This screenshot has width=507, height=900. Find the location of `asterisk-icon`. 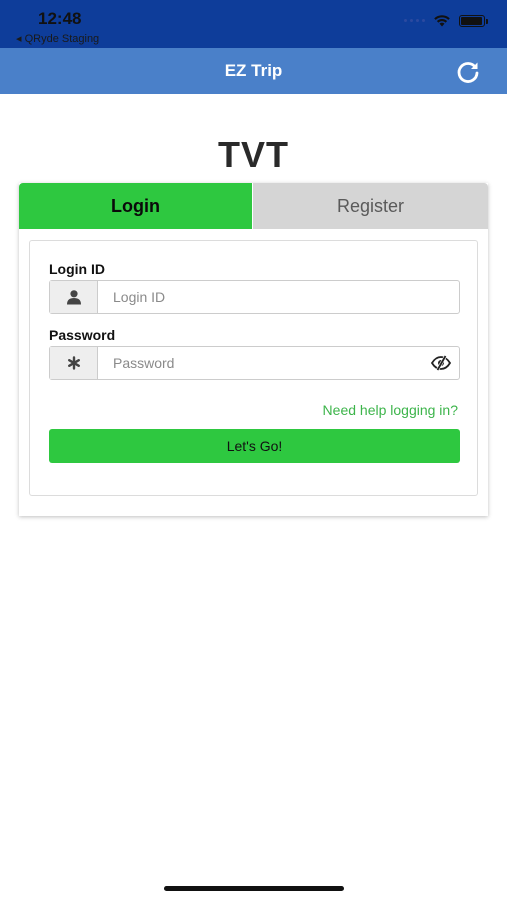

asterisk-icon is located at coordinates (74, 363).